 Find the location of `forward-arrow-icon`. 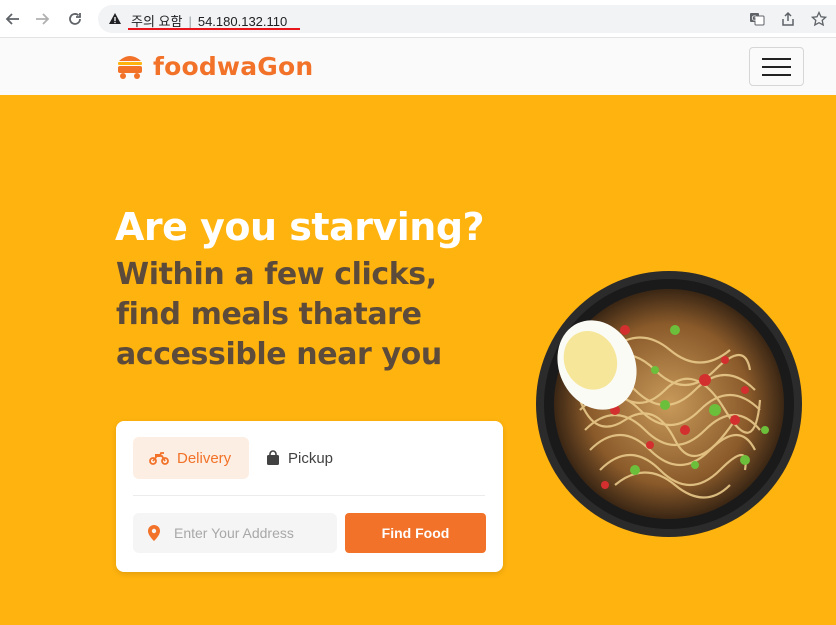

forward-arrow-icon is located at coordinates (43, 19).